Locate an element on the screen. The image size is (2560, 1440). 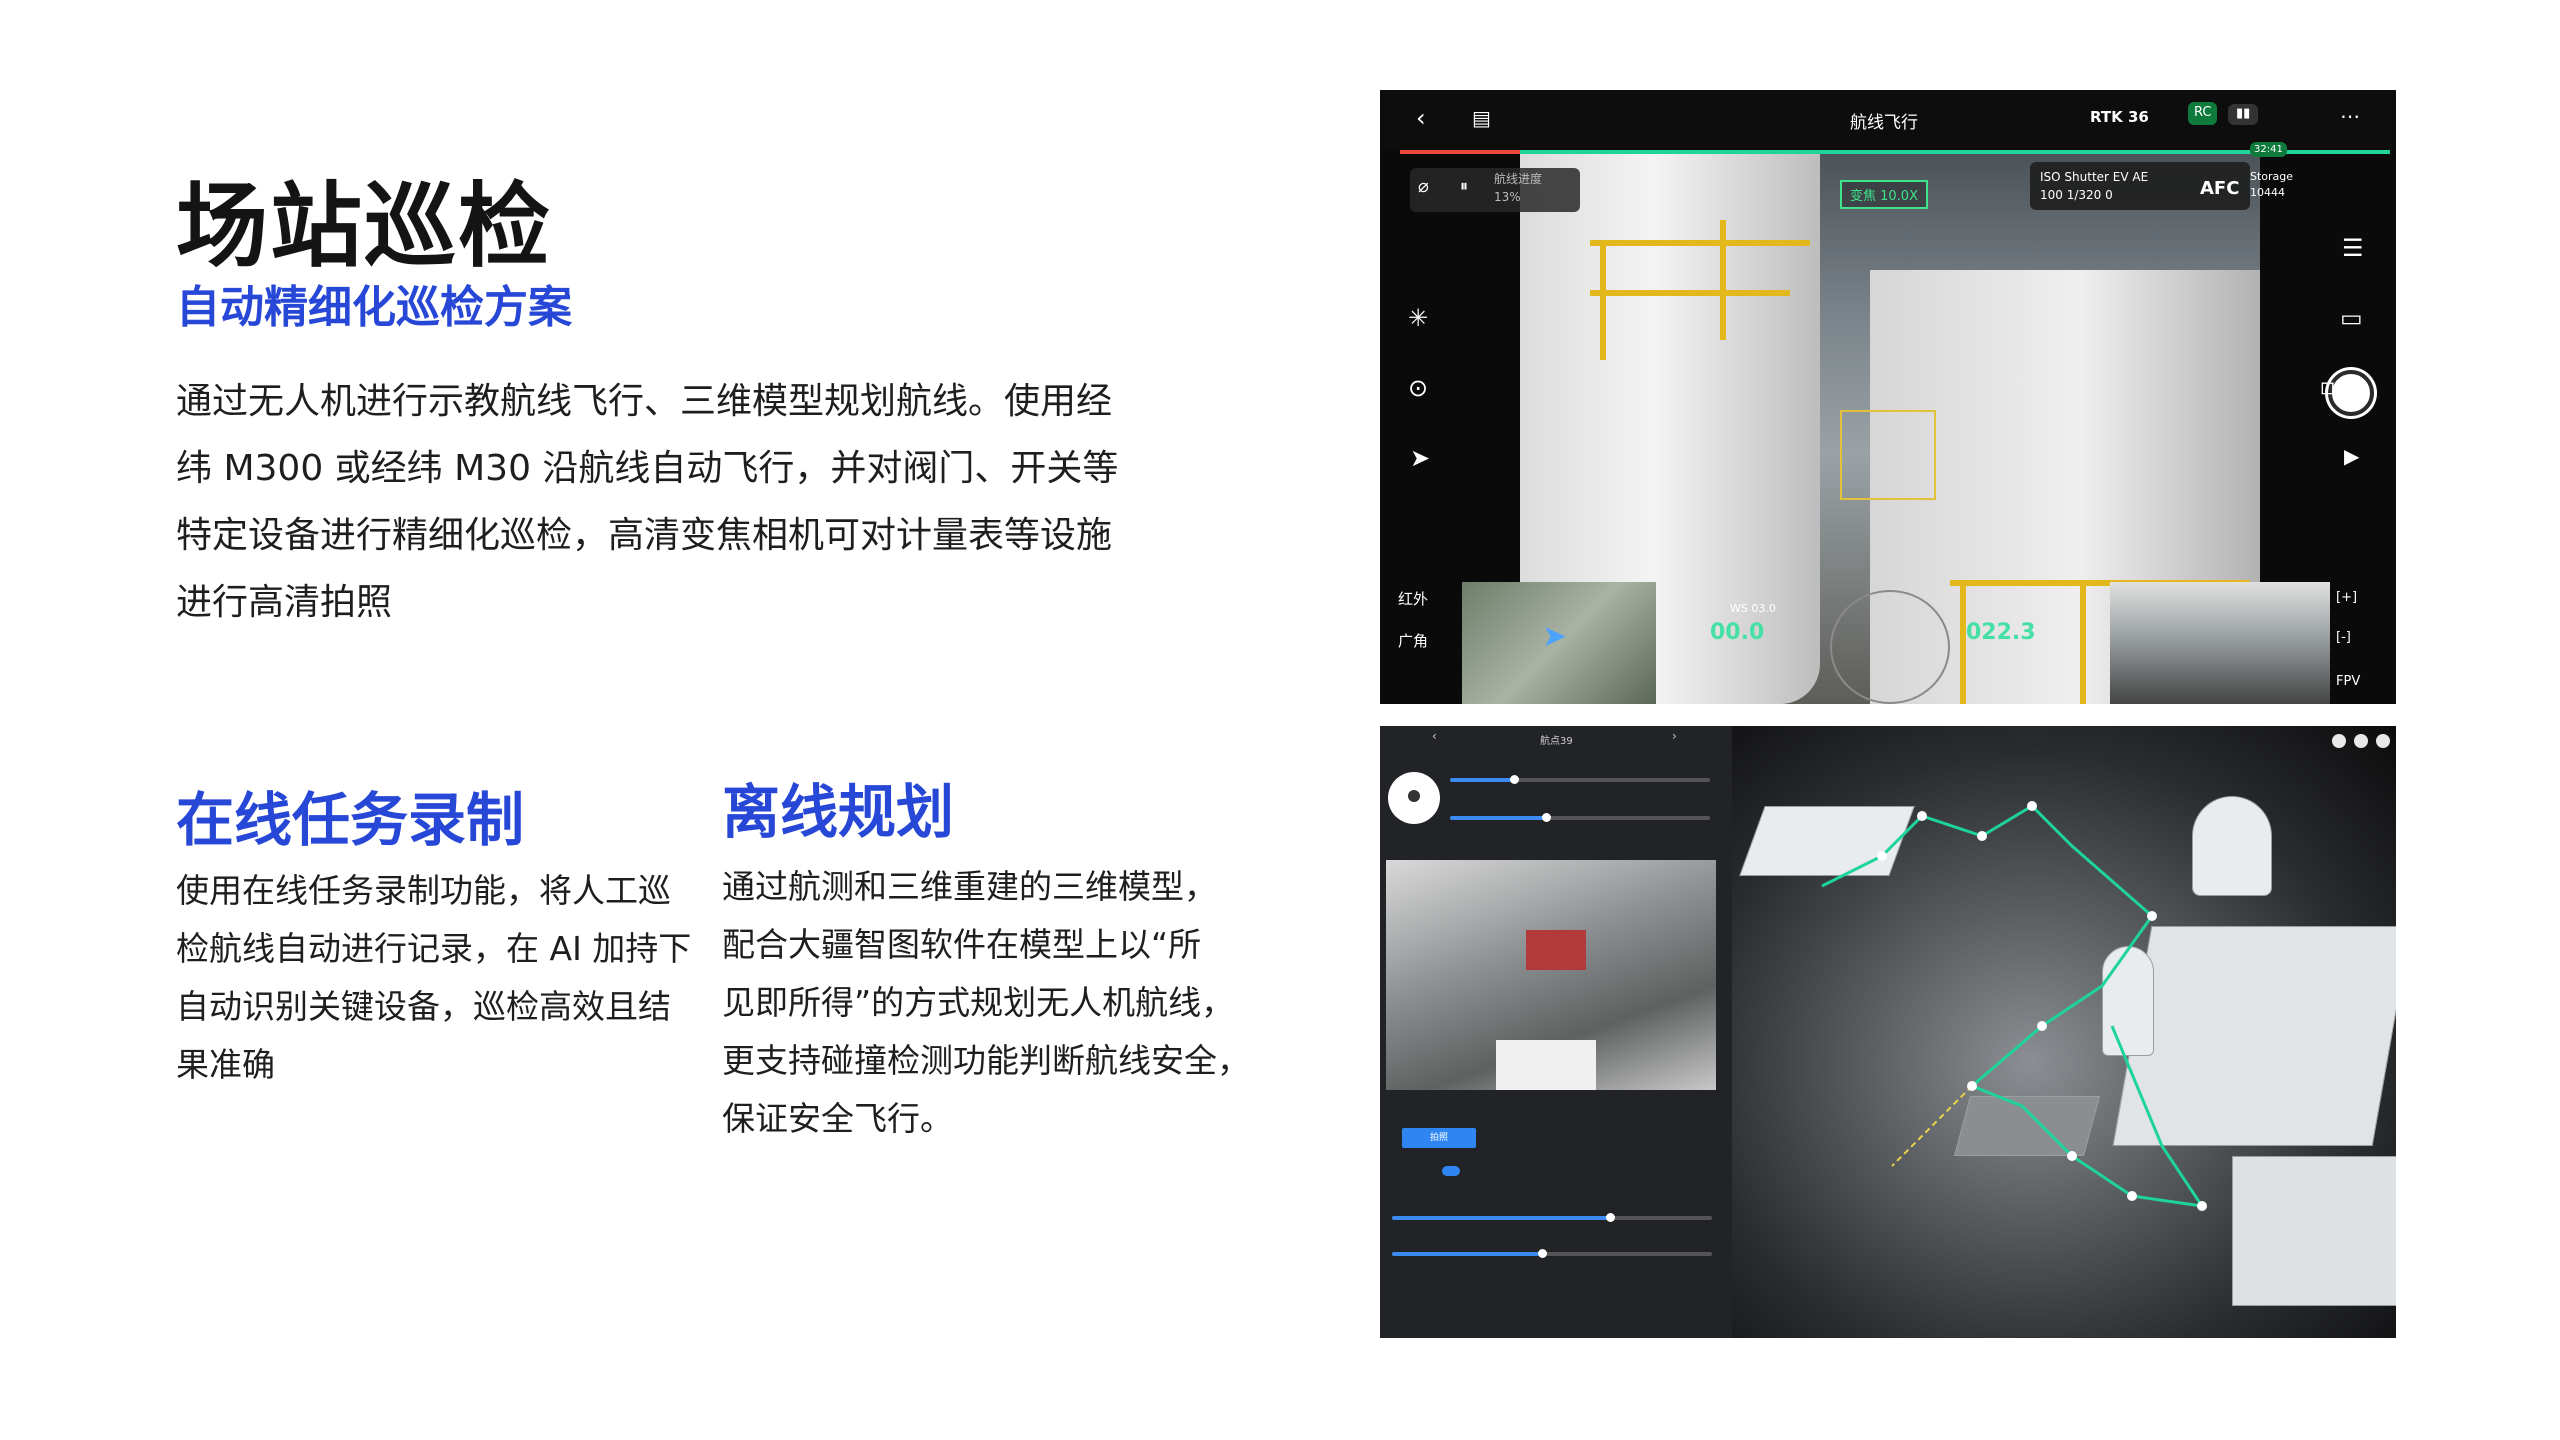
section-line: 保证安全飞行。 is located at coordinates (837, 1118).